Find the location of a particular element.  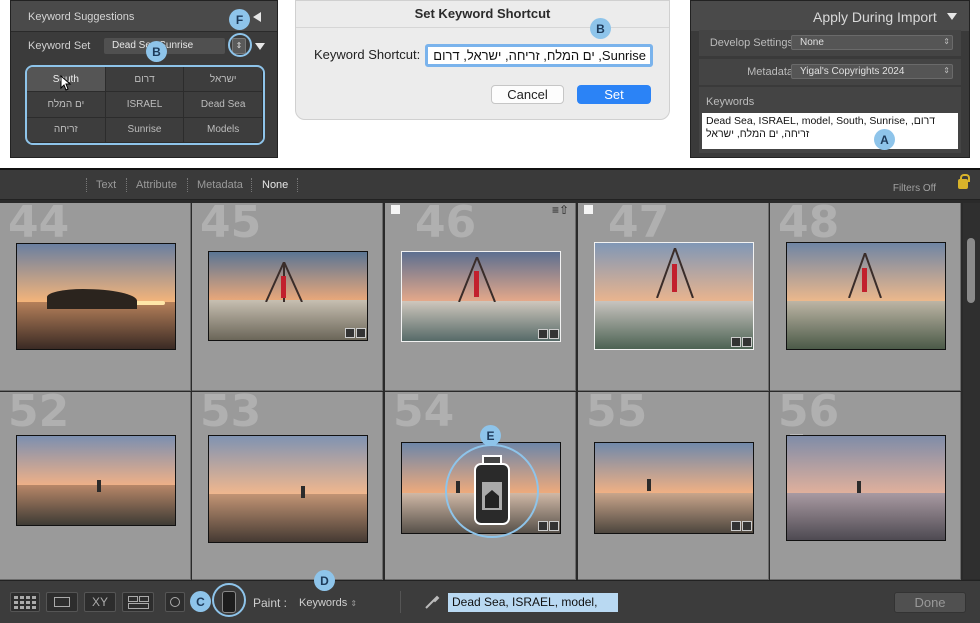

keyword-cell: Dead Sea is located at coordinates (223, 105).